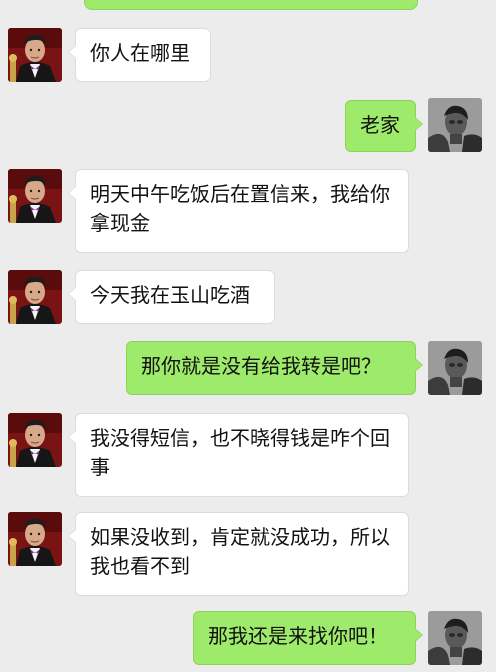  Describe the element at coordinates (274, 368) in the screenshot. I see `sent-message-bubble: 那你就是没有给我转是吧？` at that location.